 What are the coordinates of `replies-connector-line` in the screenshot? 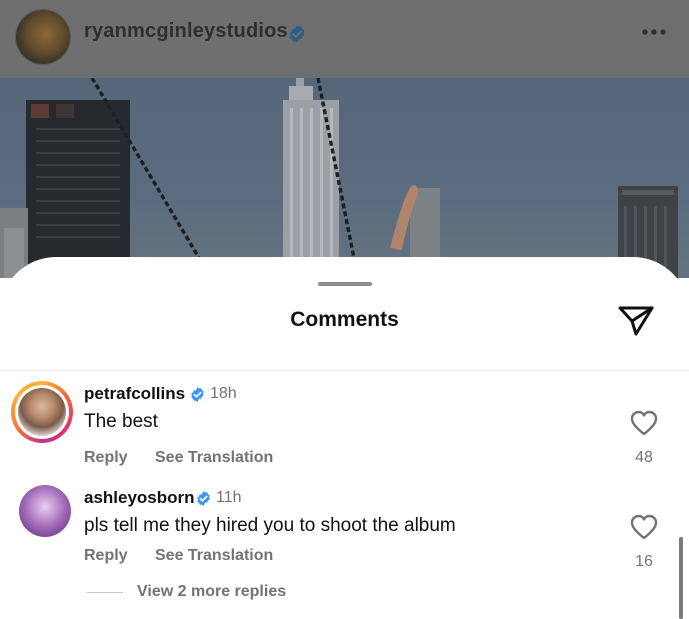 It's located at (105, 592).